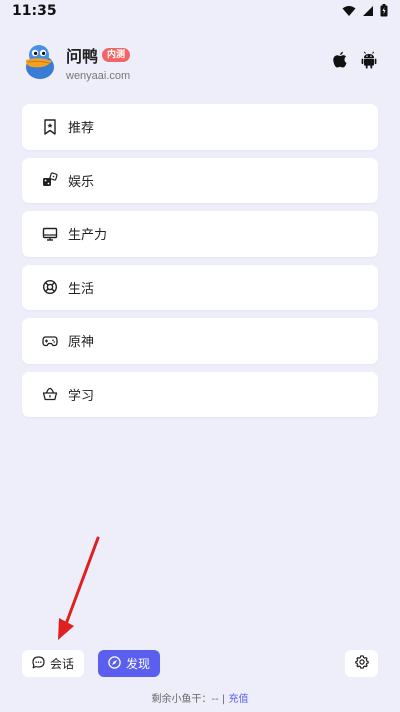  What do you see at coordinates (79, 588) in the screenshot?
I see `annotation-arrow` at bounding box center [79, 588].